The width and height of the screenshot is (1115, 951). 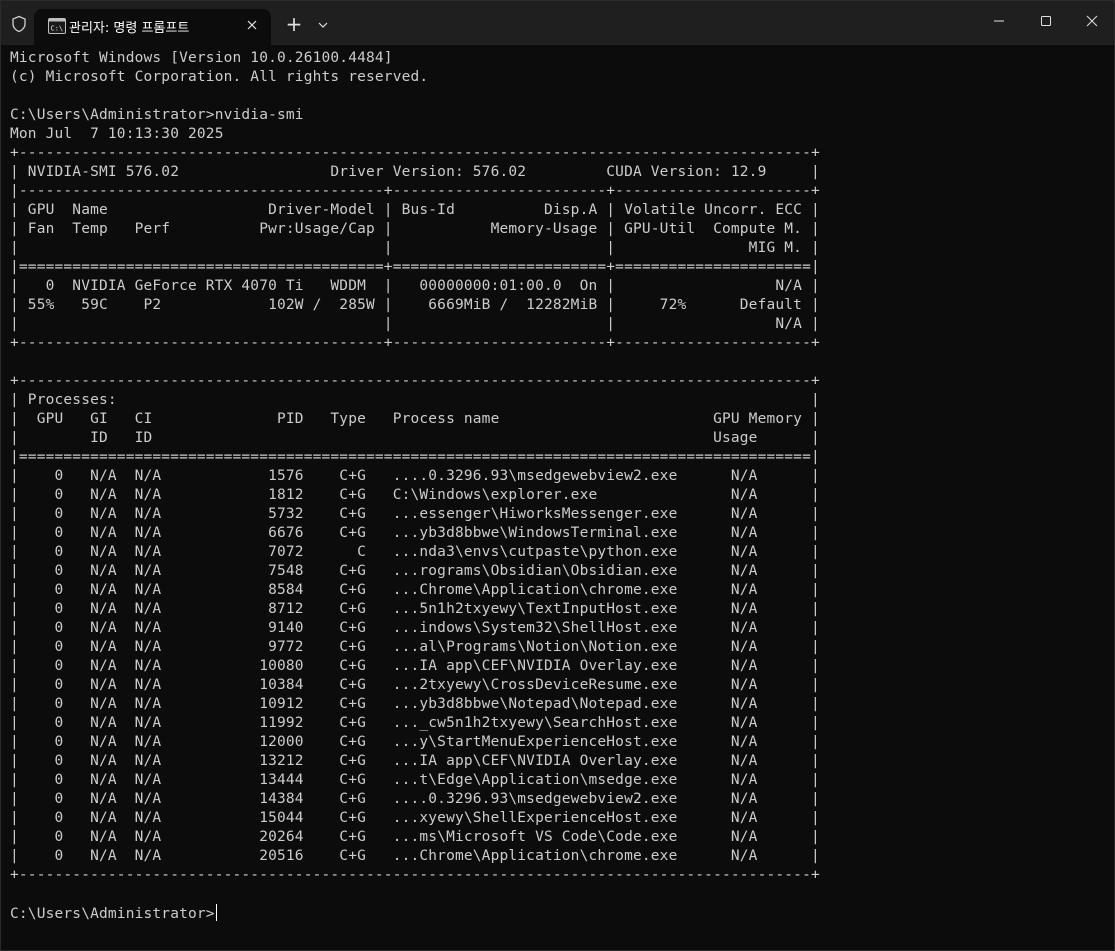 I want to click on maximize-icon, so click(x=1046, y=21).